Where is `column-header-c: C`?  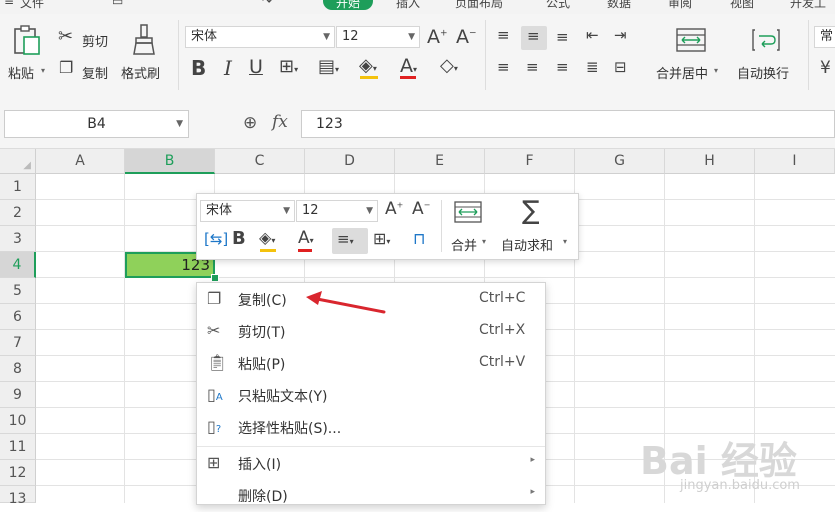 column-header-c: C is located at coordinates (260, 161).